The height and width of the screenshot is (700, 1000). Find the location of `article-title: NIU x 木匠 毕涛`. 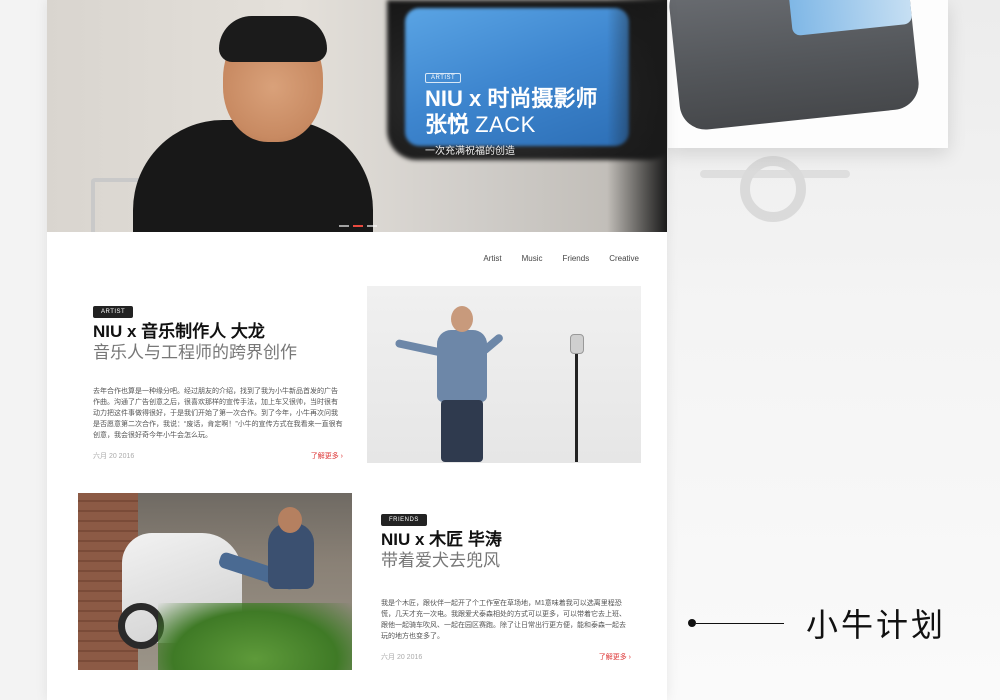

article-title: NIU x 木匠 毕涛 is located at coordinates (506, 540).